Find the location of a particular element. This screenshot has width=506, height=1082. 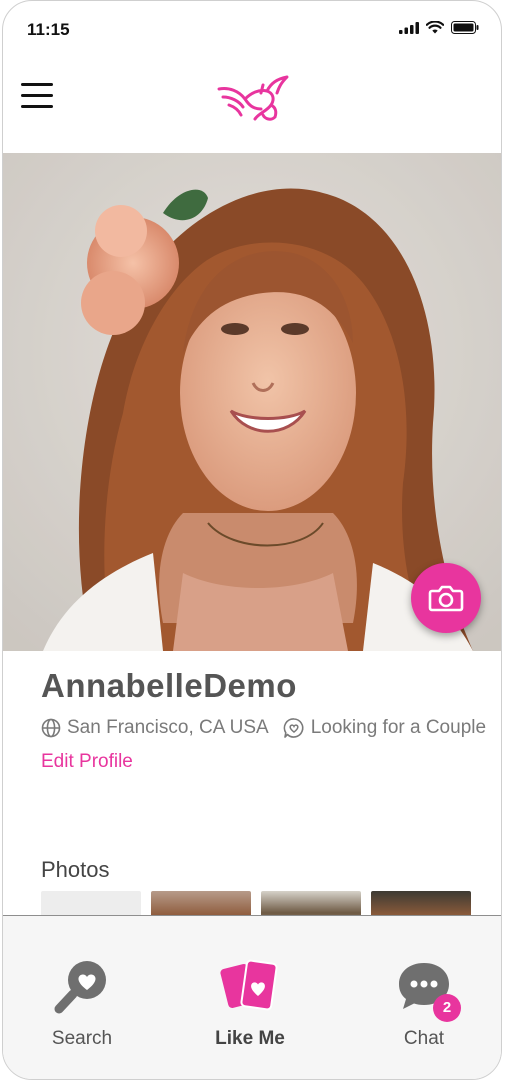

looking-for-text: Looking for a Couple is located at coordinates (398, 727).